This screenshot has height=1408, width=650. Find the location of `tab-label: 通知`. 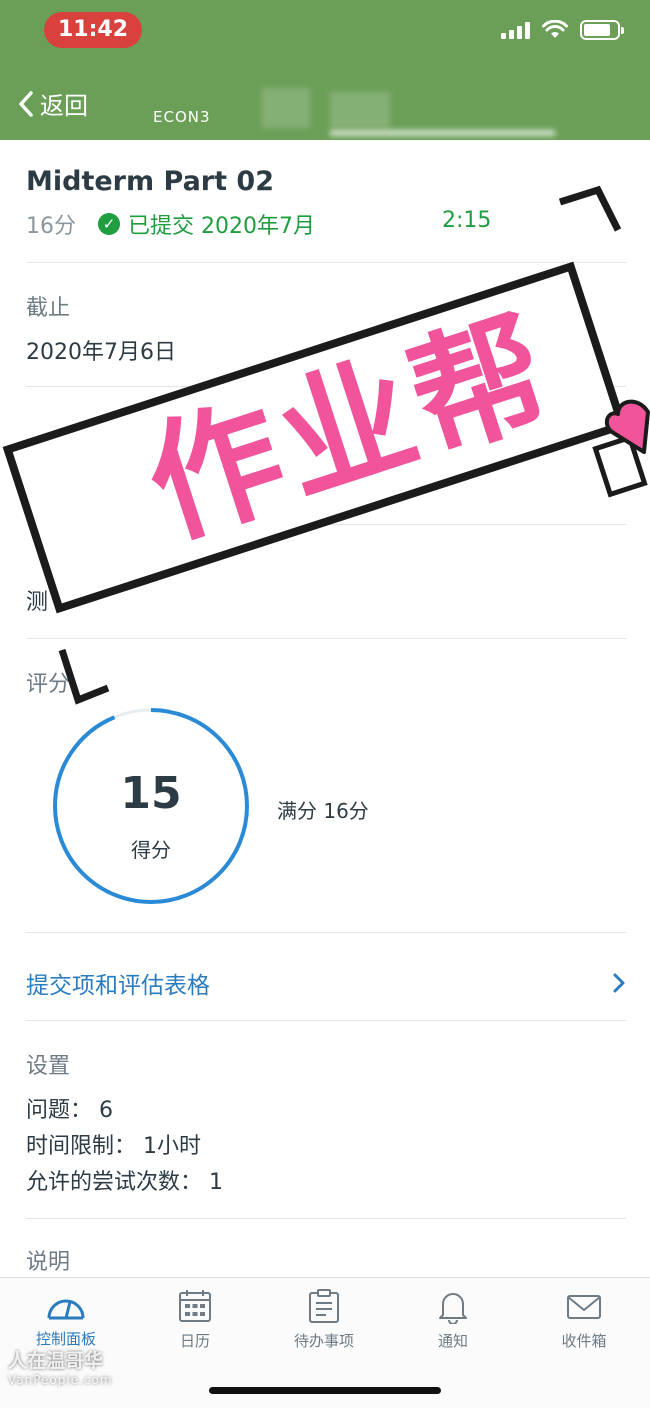

tab-label: 通知 is located at coordinates (452, 1341).